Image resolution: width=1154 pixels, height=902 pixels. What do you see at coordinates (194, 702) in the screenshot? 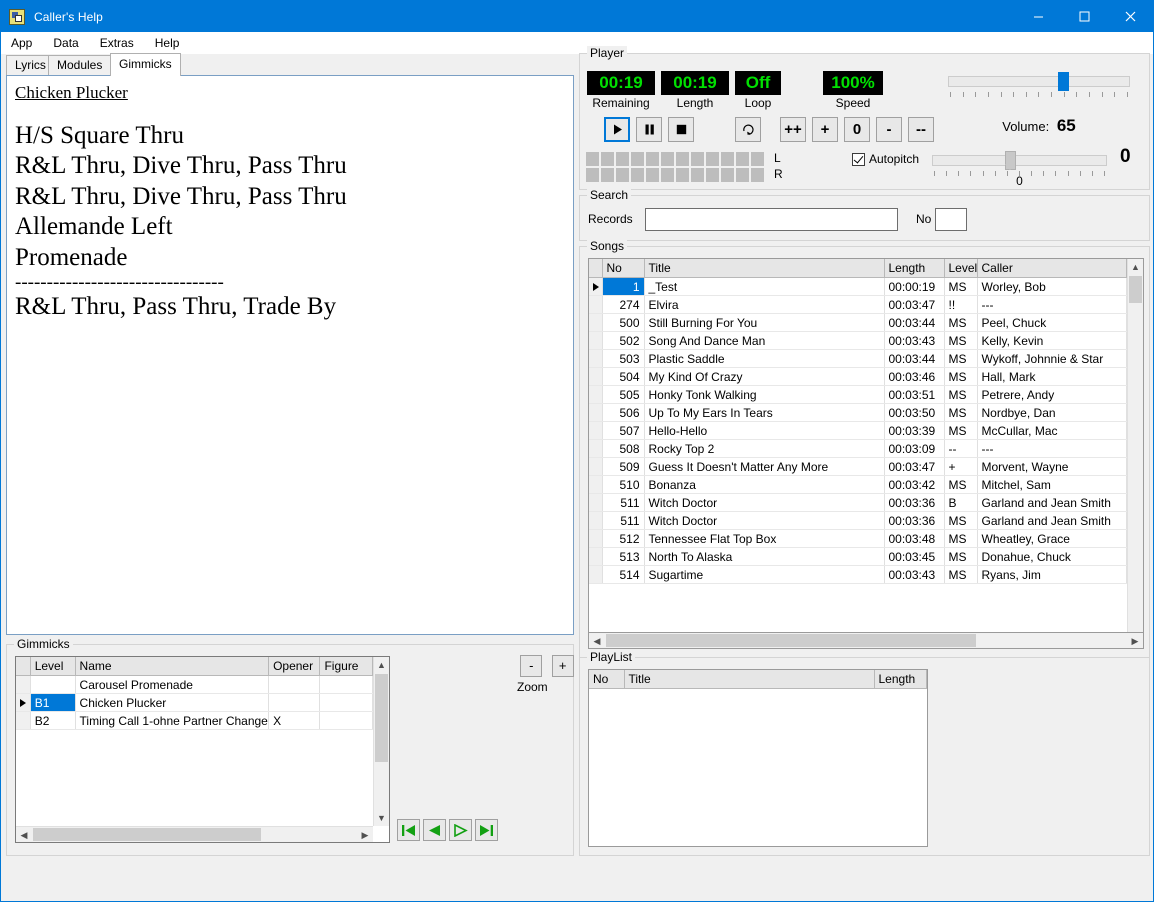
I see `table-row: B1 Chicken Plucker` at bounding box center [194, 702].